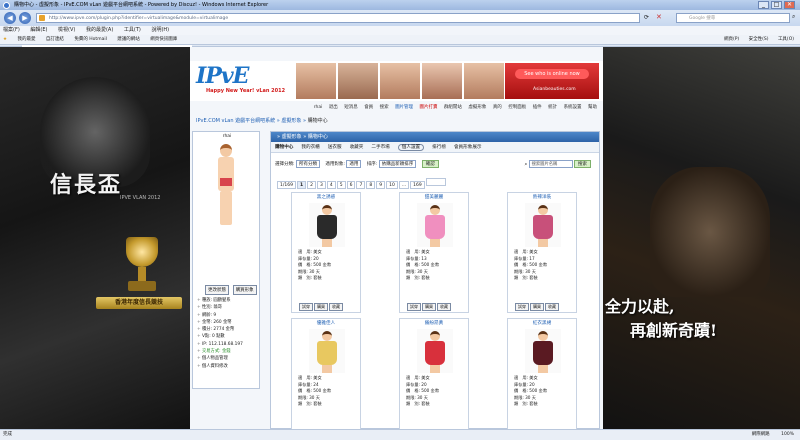  I want to click on target-select: 適用, so click(354, 164).